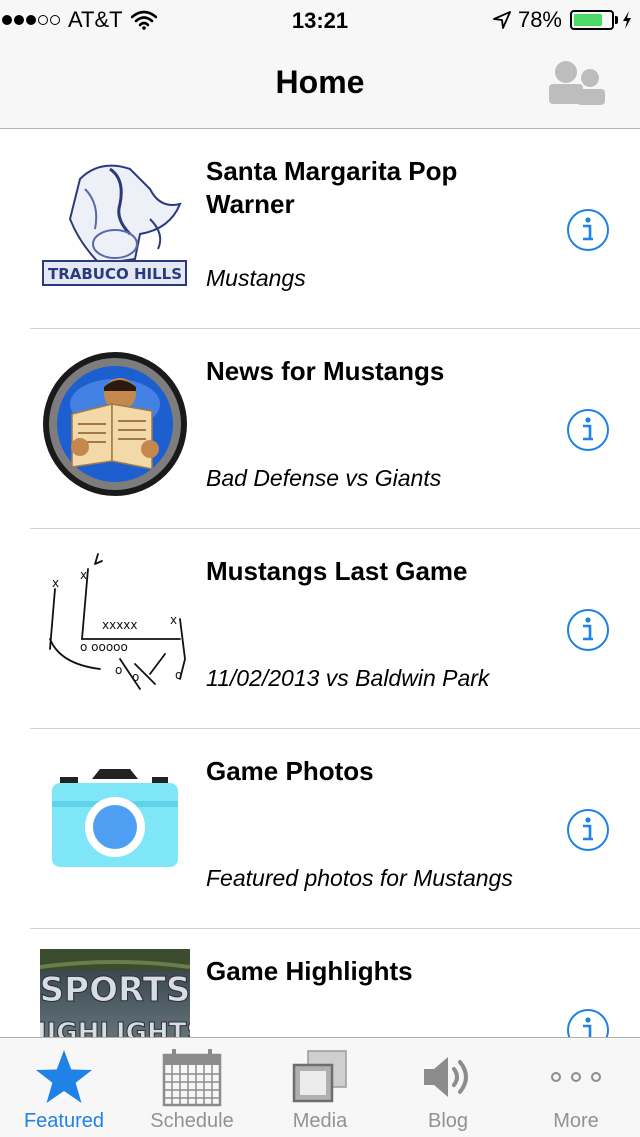 The image size is (640, 1137). What do you see at coordinates (446, 1077) in the screenshot?
I see `speaker-icon` at bounding box center [446, 1077].